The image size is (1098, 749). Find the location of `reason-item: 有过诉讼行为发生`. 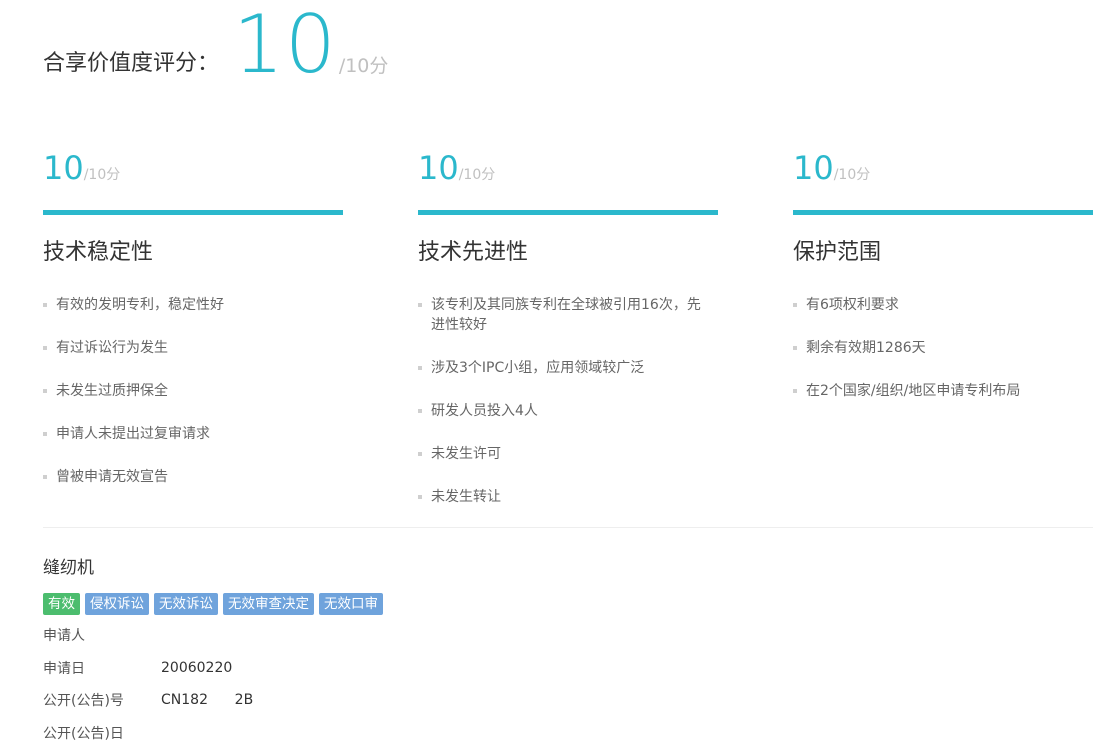

reason-item: 有过诉讼行为发生 is located at coordinates (184, 348).